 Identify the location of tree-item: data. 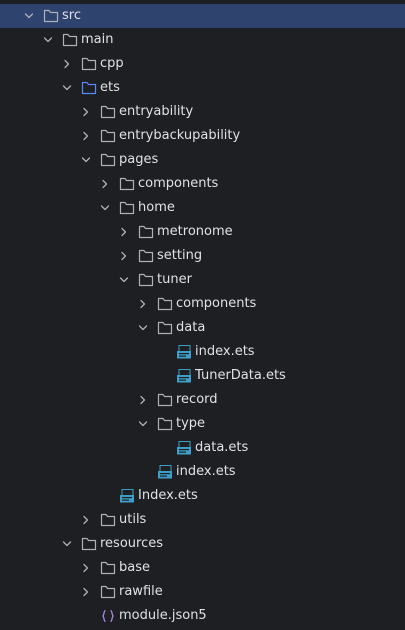
(202, 328).